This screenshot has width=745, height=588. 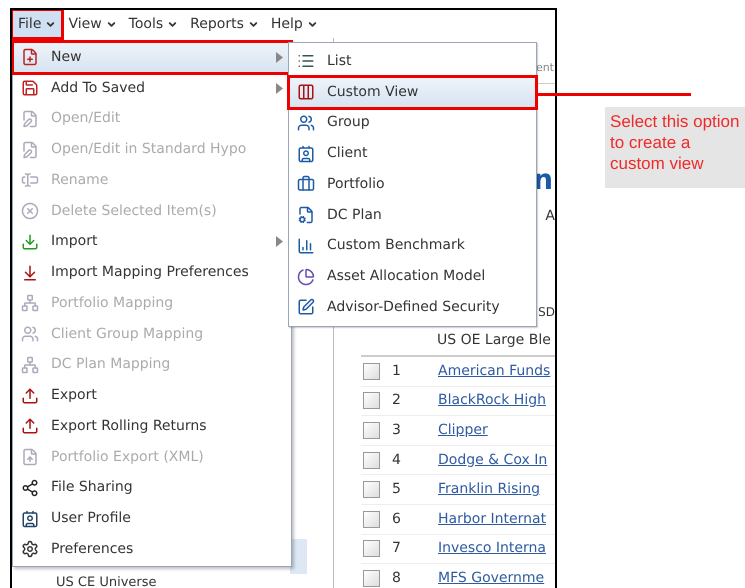 What do you see at coordinates (397, 490) in the screenshot?
I see `row-number: 5` at bounding box center [397, 490].